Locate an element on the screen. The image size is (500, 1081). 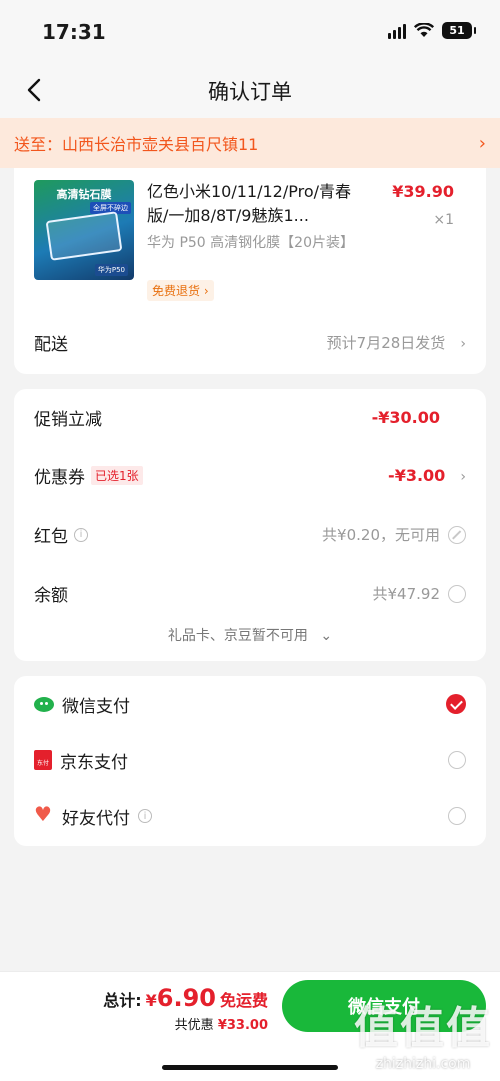
radio-checked-icon is located at coordinates (456, 704).